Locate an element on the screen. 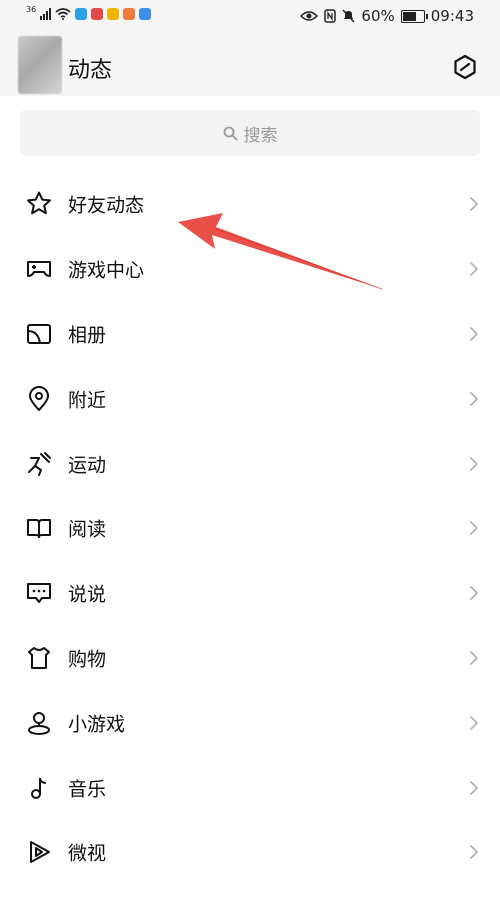  menu-item-weishi: 微视 is located at coordinates (250, 852).